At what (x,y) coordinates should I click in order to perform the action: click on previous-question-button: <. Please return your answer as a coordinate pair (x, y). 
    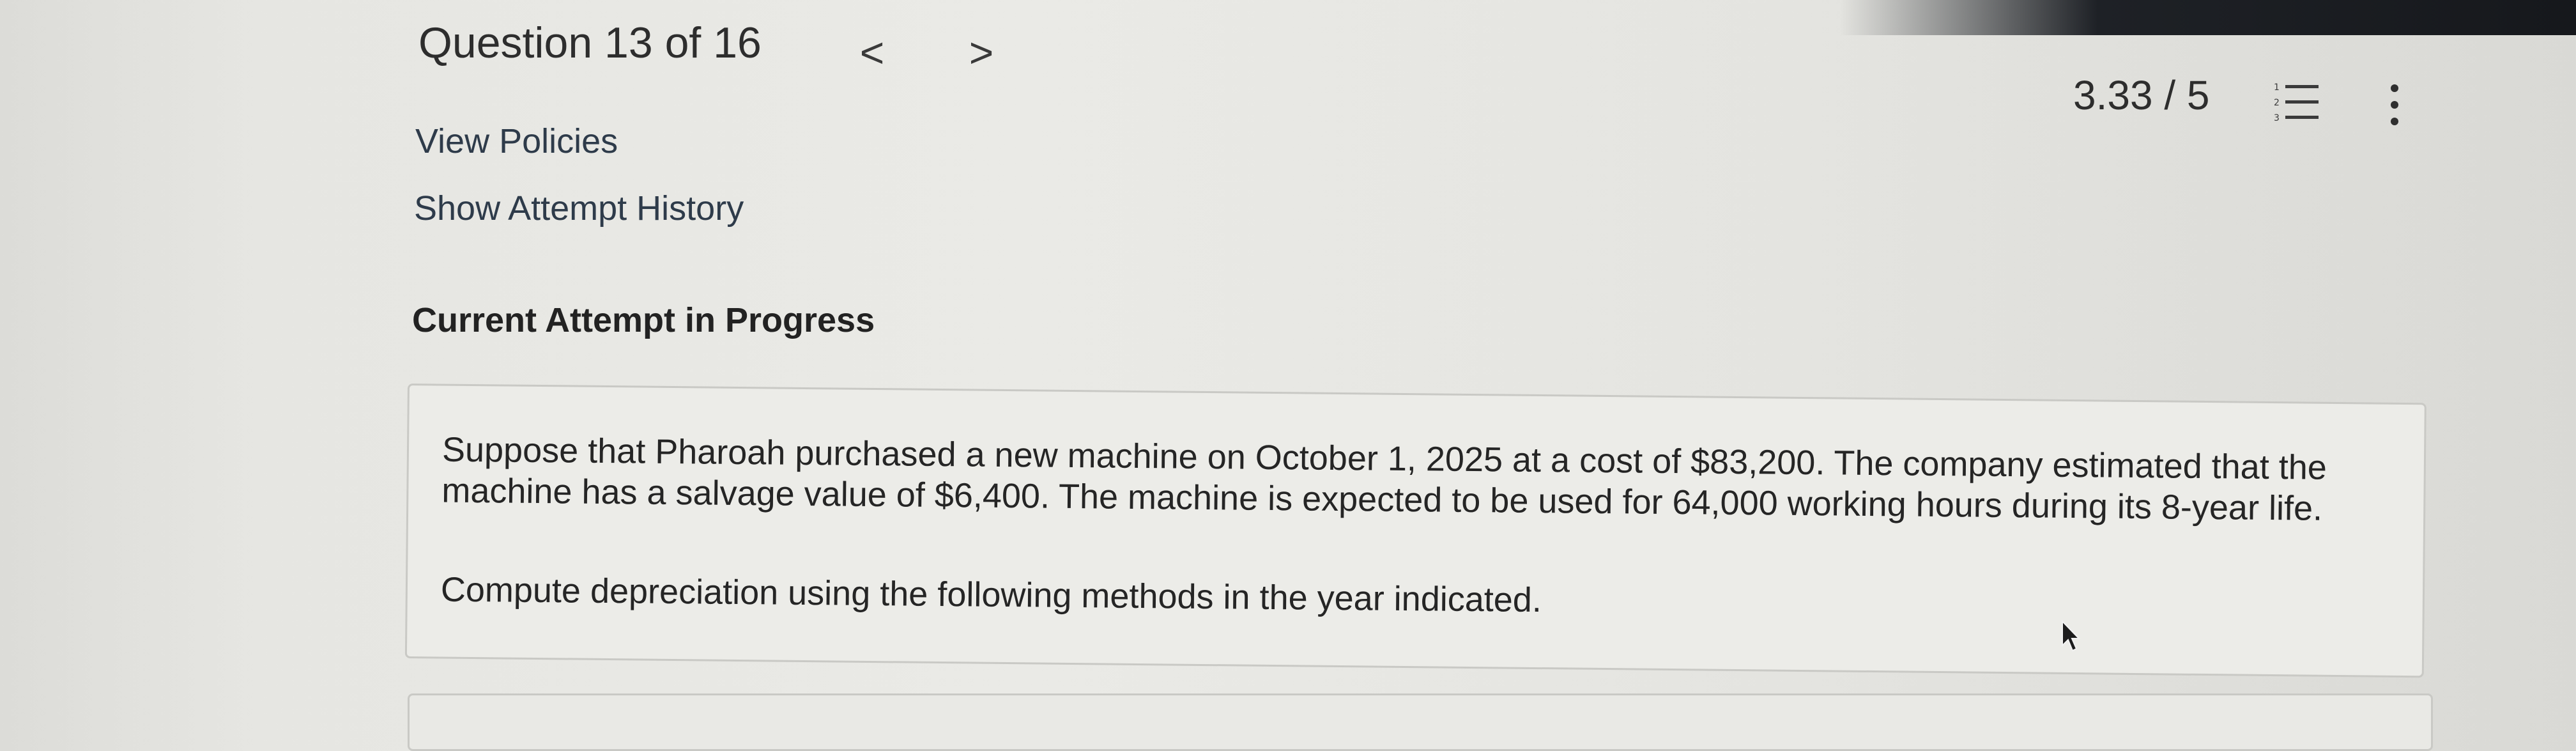
    Looking at the image, I should click on (872, 52).